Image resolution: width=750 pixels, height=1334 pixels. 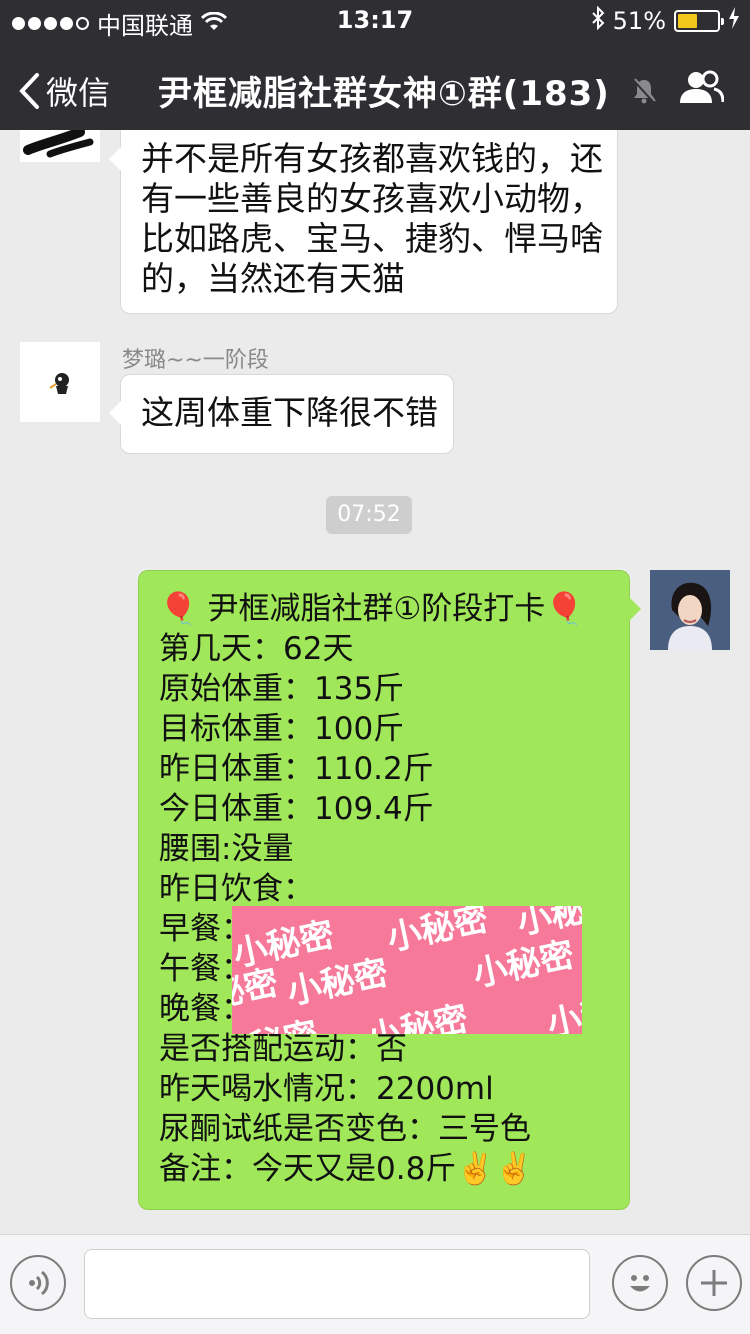 What do you see at coordinates (639, 21) in the screenshot?
I see `battery-percent: 51%` at bounding box center [639, 21].